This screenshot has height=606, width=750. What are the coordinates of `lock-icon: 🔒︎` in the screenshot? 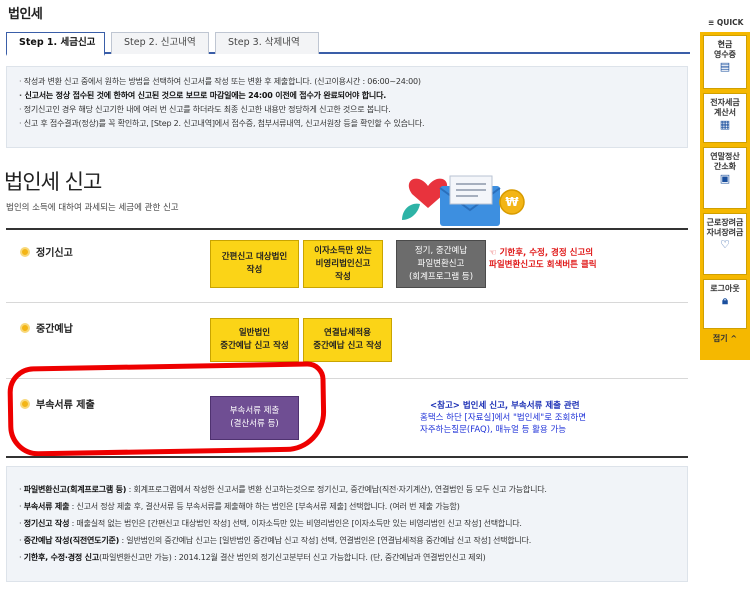 It's located at (725, 300).